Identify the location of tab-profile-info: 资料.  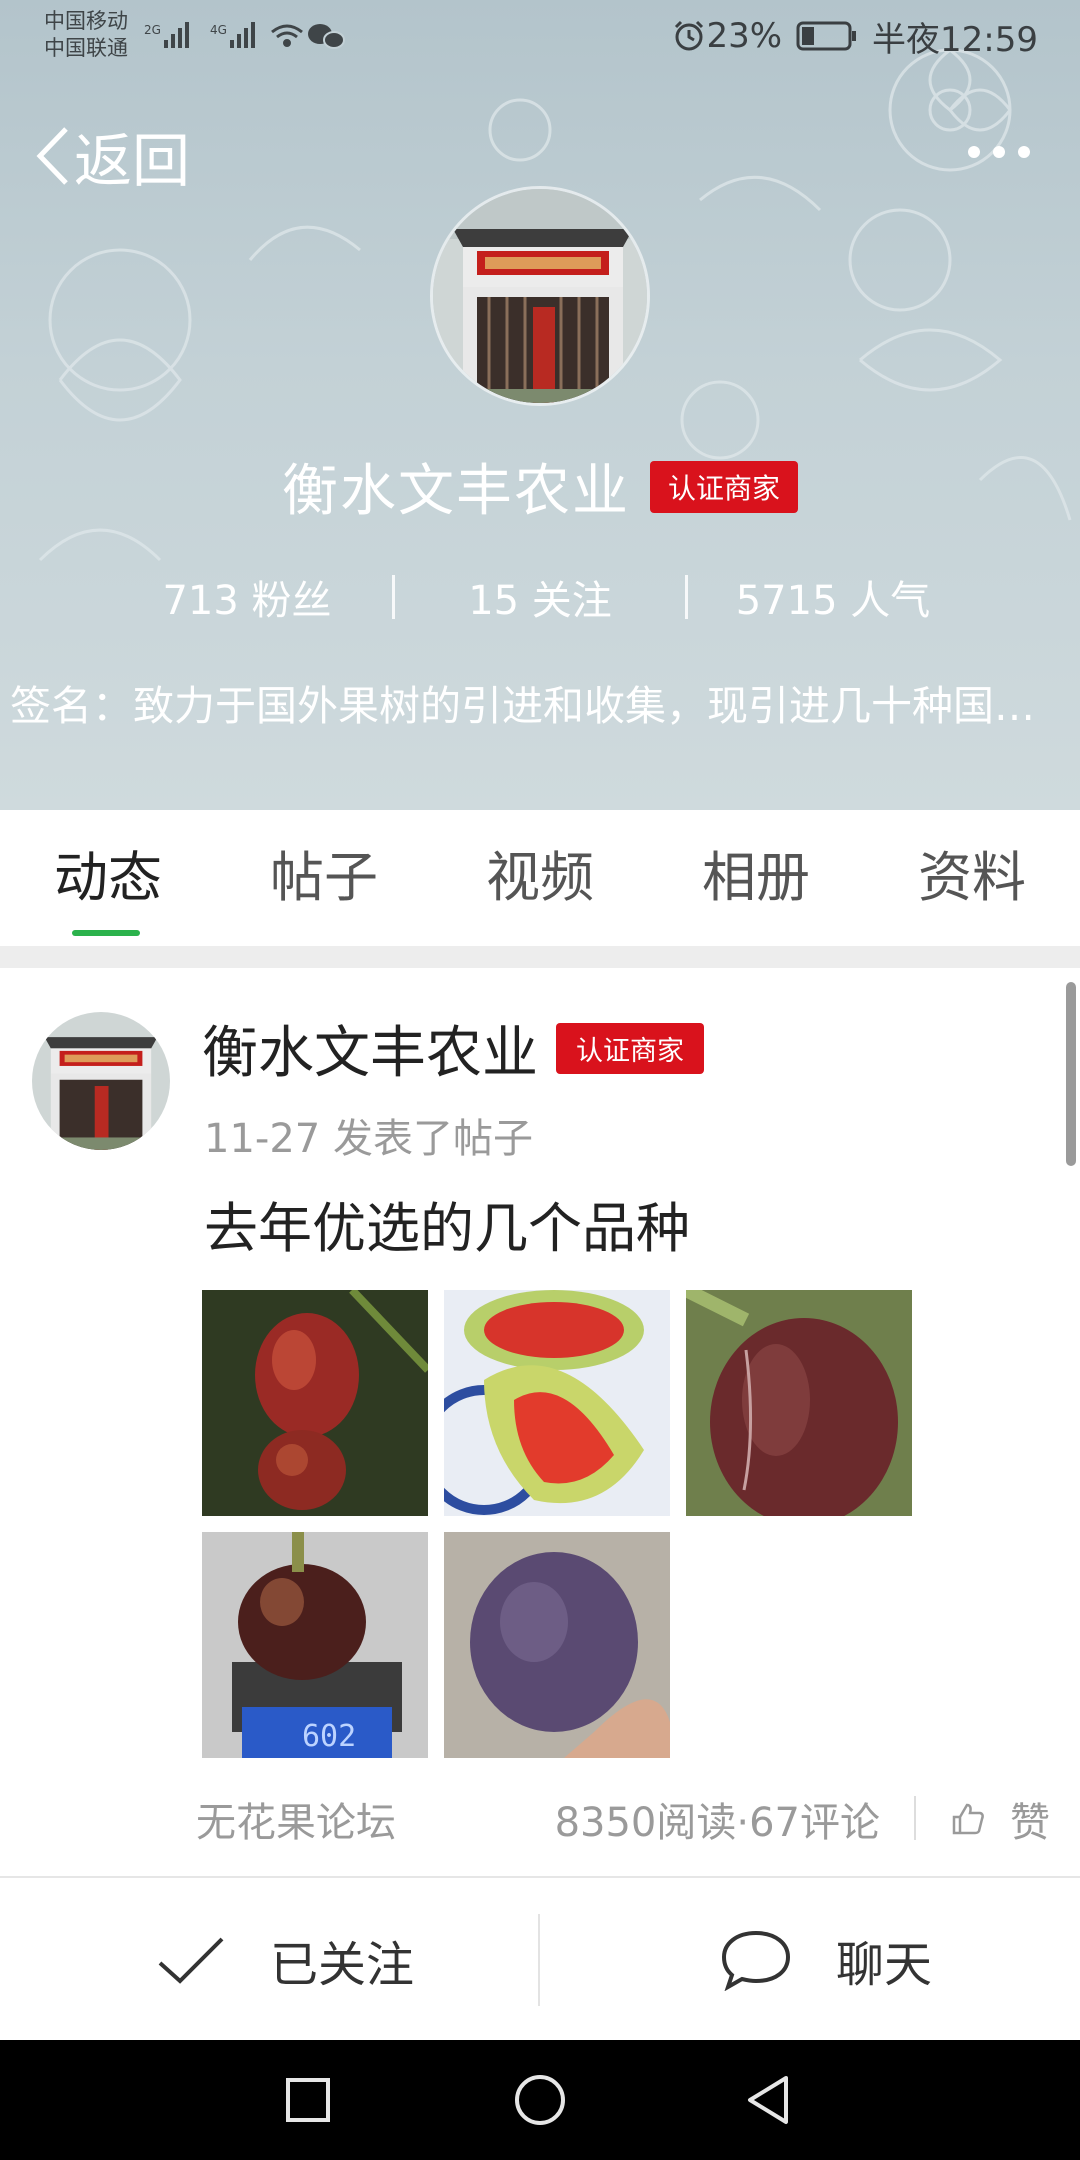
(972, 878).